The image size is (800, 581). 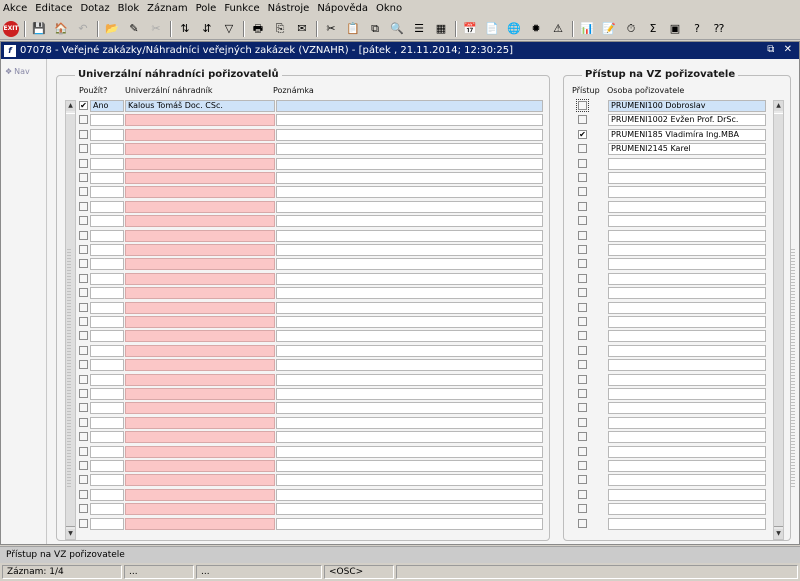 I want to click on scroll-thumb, so click(x=778, y=320).